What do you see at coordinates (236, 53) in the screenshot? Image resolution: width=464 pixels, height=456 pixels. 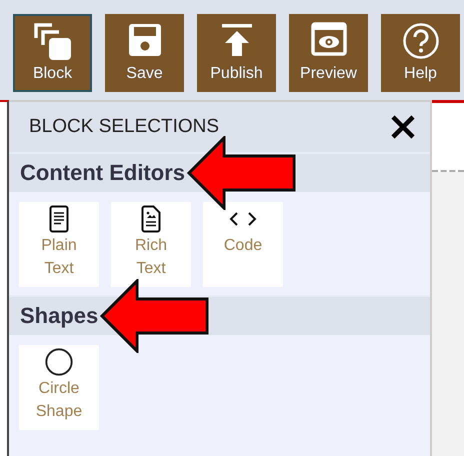 I see `toolbar-button: Publish` at bounding box center [236, 53].